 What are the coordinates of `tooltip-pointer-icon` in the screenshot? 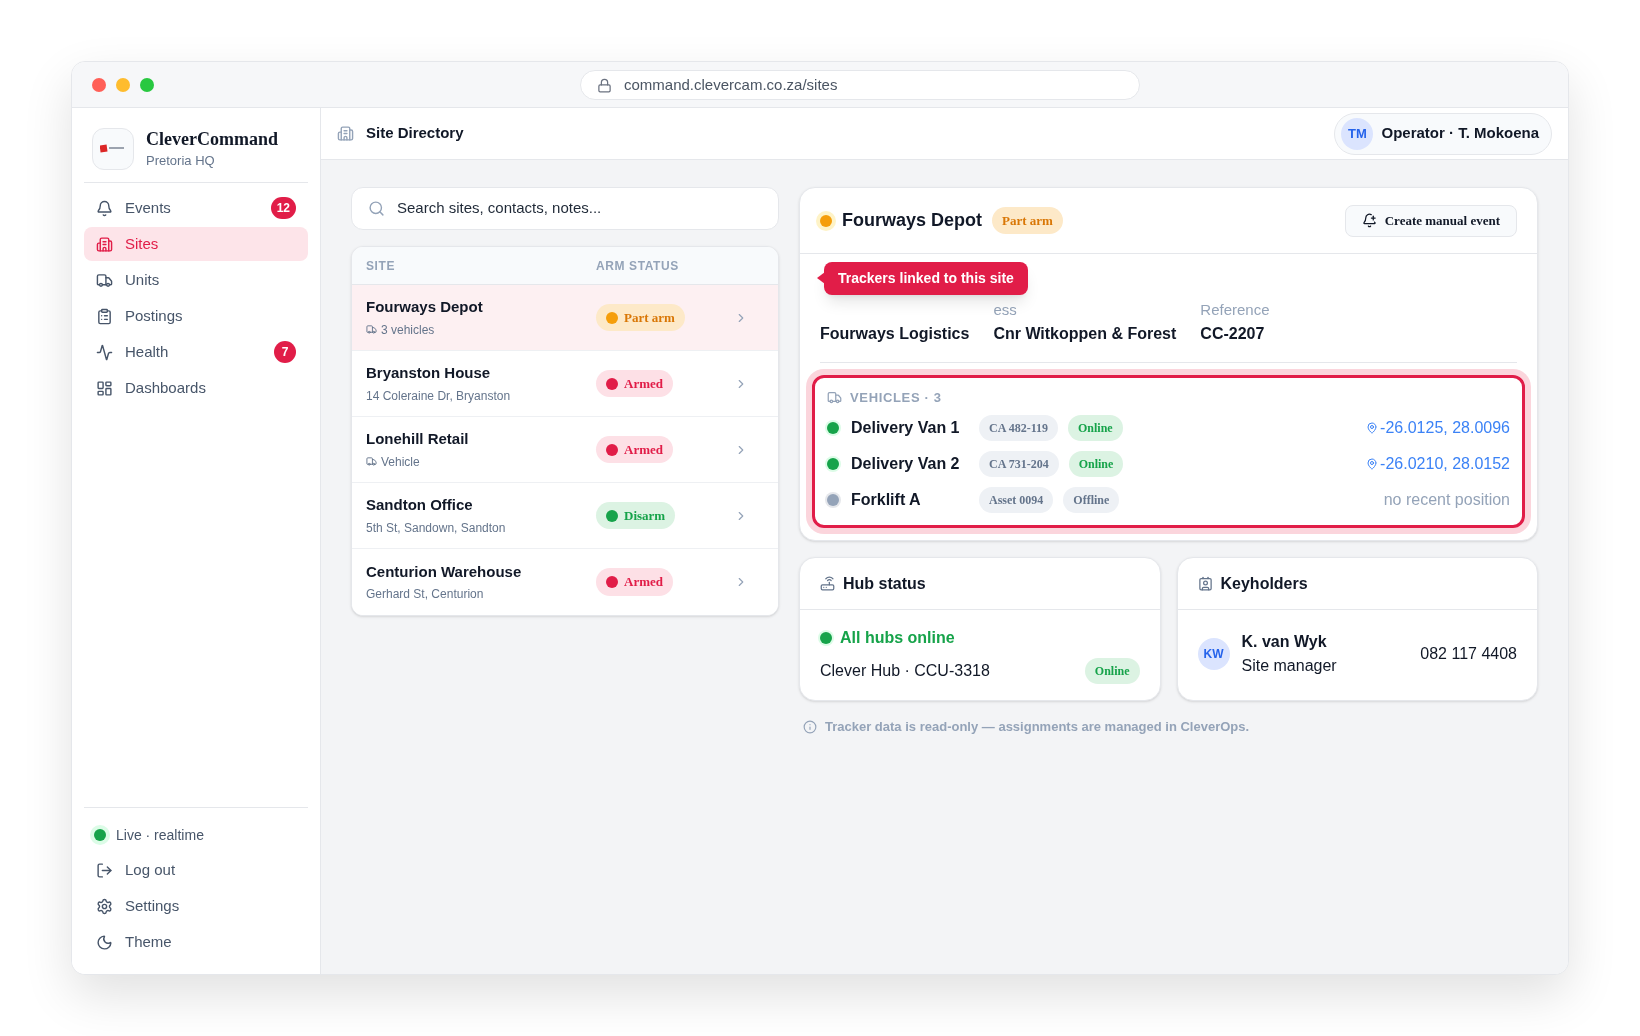 It's located at (821, 278).